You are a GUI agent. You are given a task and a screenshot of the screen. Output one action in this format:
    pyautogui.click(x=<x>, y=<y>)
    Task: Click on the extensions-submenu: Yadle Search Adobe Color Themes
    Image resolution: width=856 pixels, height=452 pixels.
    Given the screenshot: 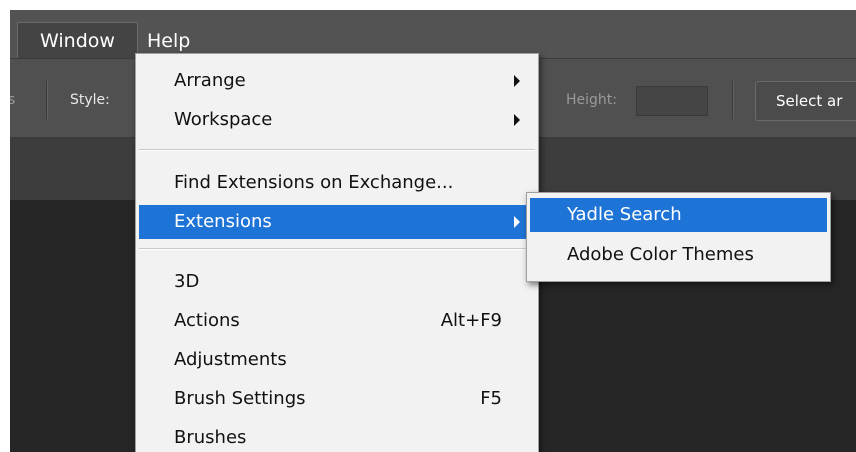 What is the action you would take?
    pyautogui.click(x=678, y=237)
    